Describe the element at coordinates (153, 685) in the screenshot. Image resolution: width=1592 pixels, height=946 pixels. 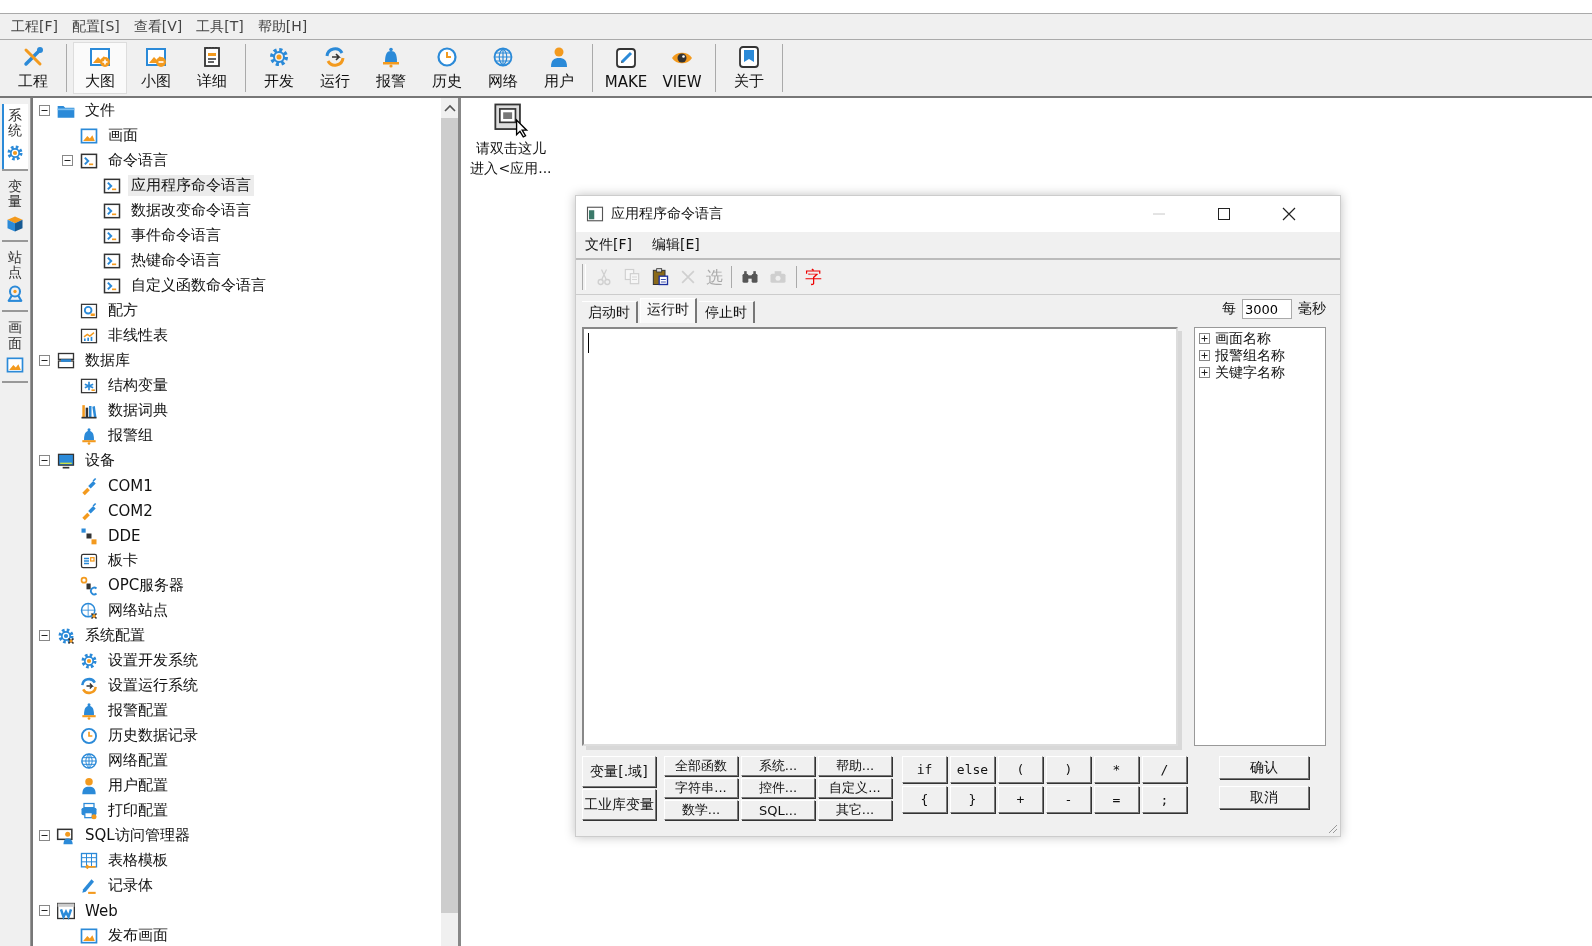
I see `tree-item: 设置运行系统` at that location.